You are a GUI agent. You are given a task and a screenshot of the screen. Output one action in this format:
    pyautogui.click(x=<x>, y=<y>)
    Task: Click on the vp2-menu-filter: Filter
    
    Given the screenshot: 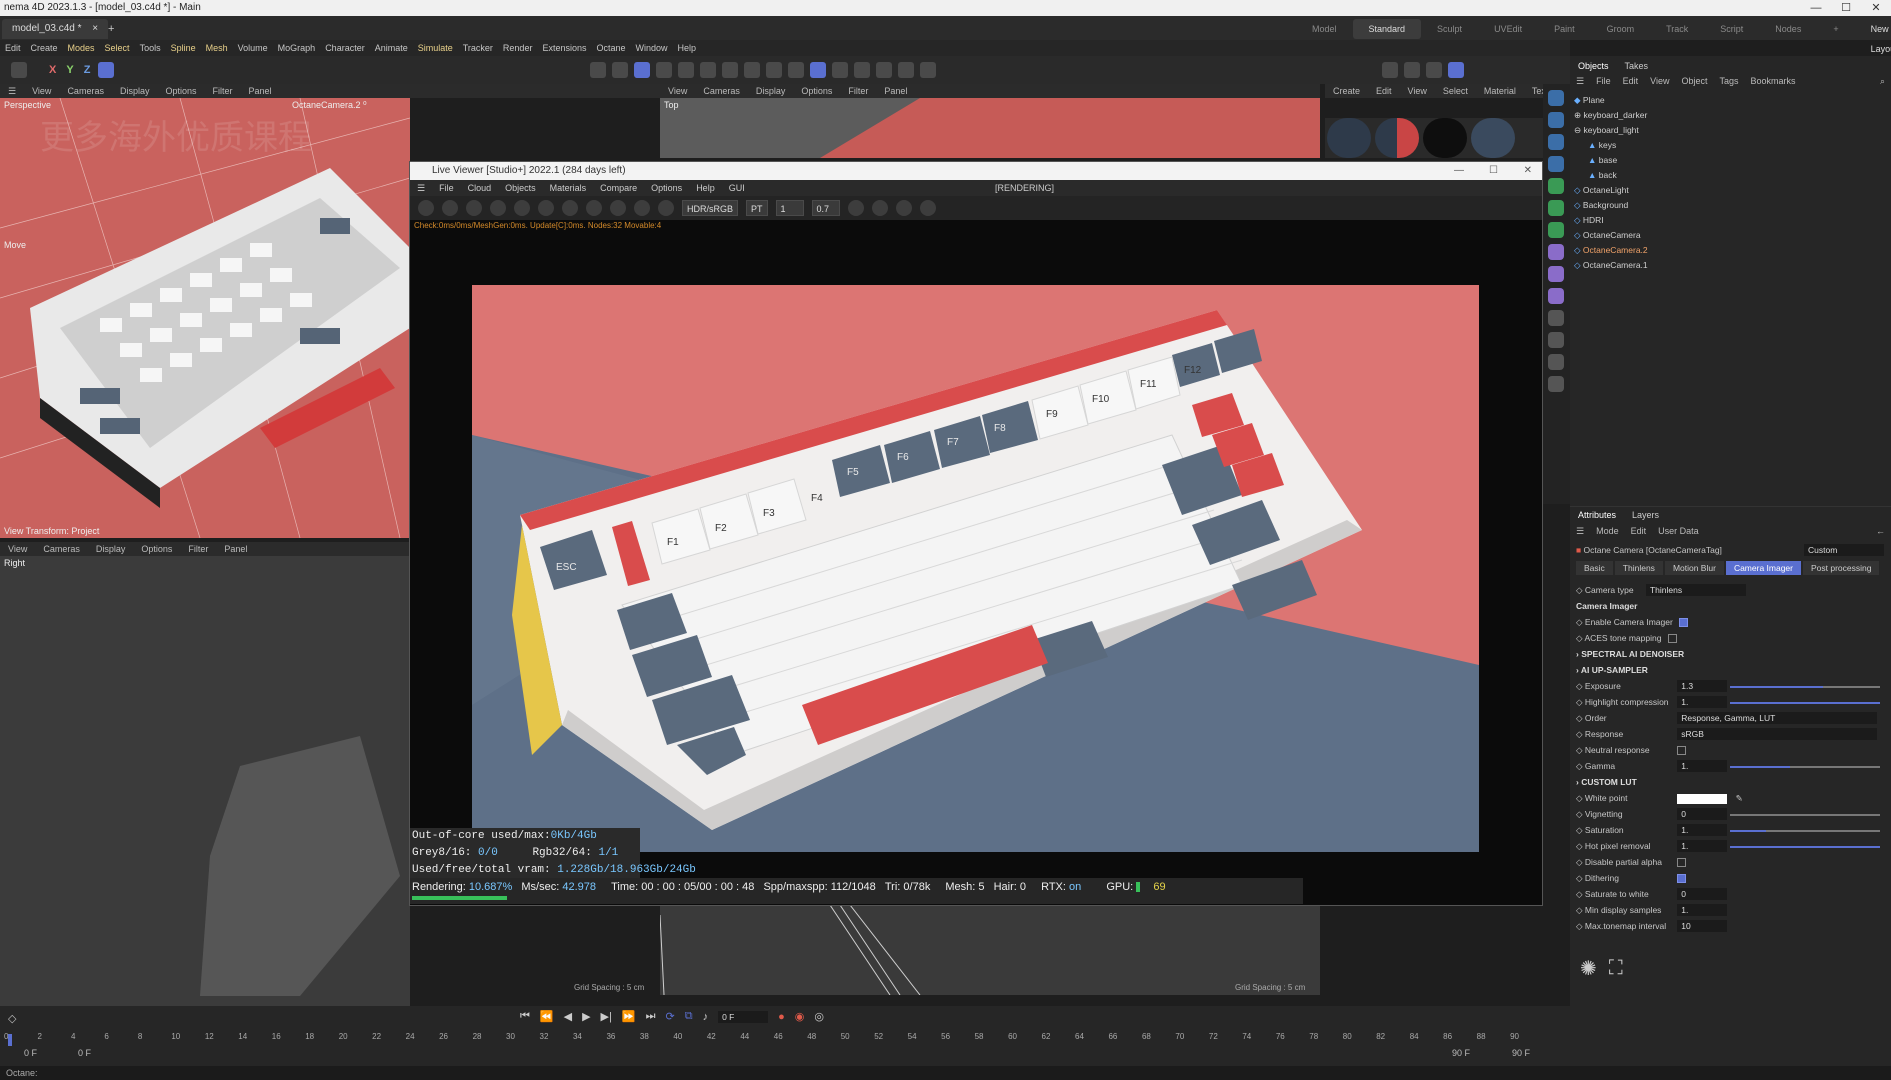 What is the action you would take?
    pyautogui.click(x=858, y=91)
    